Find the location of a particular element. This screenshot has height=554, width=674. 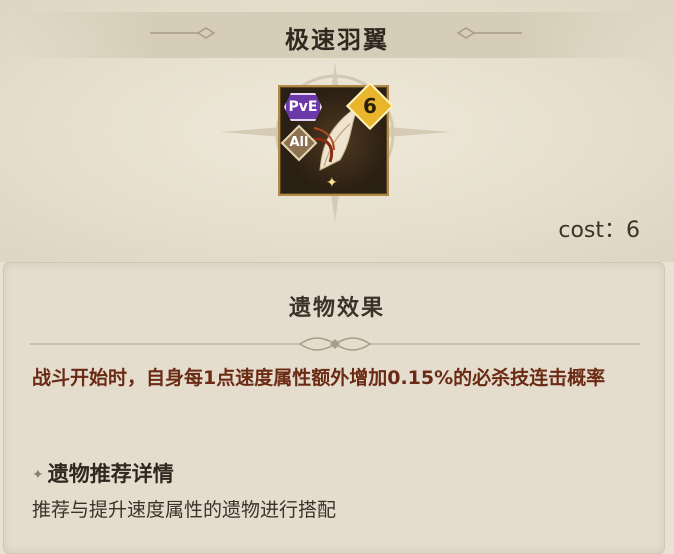

relic-title: 极速羽翼 is located at coordinates (337, 40).